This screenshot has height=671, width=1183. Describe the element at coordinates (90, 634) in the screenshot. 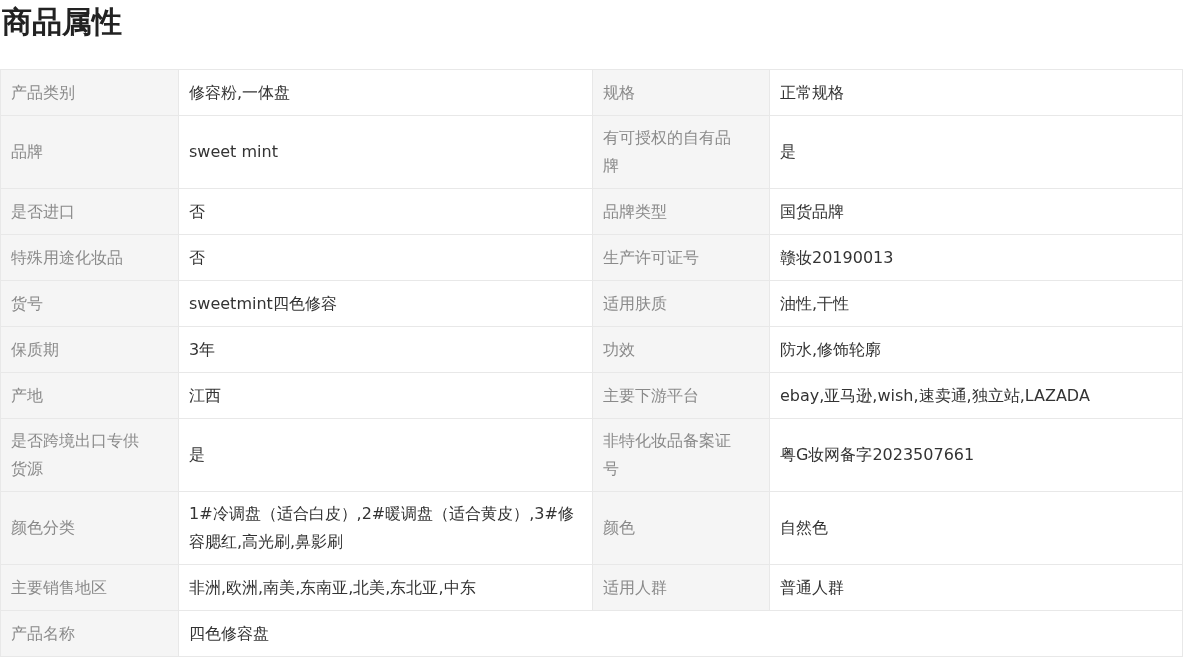

I see `attribute-label-cell: 产品名称` at that location.